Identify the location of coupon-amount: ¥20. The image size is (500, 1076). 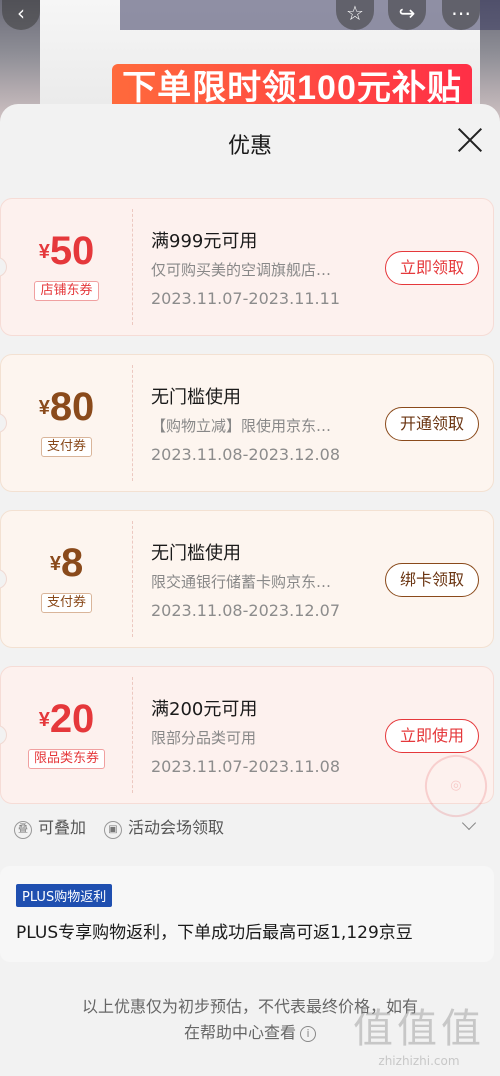
(66, 719).